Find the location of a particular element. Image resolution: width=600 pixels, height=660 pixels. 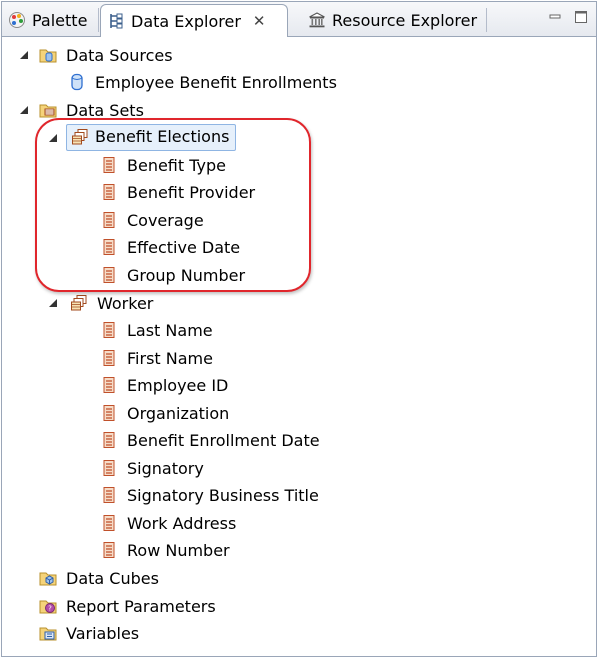

variables-folder-icon is located at coordinates (48, 634).